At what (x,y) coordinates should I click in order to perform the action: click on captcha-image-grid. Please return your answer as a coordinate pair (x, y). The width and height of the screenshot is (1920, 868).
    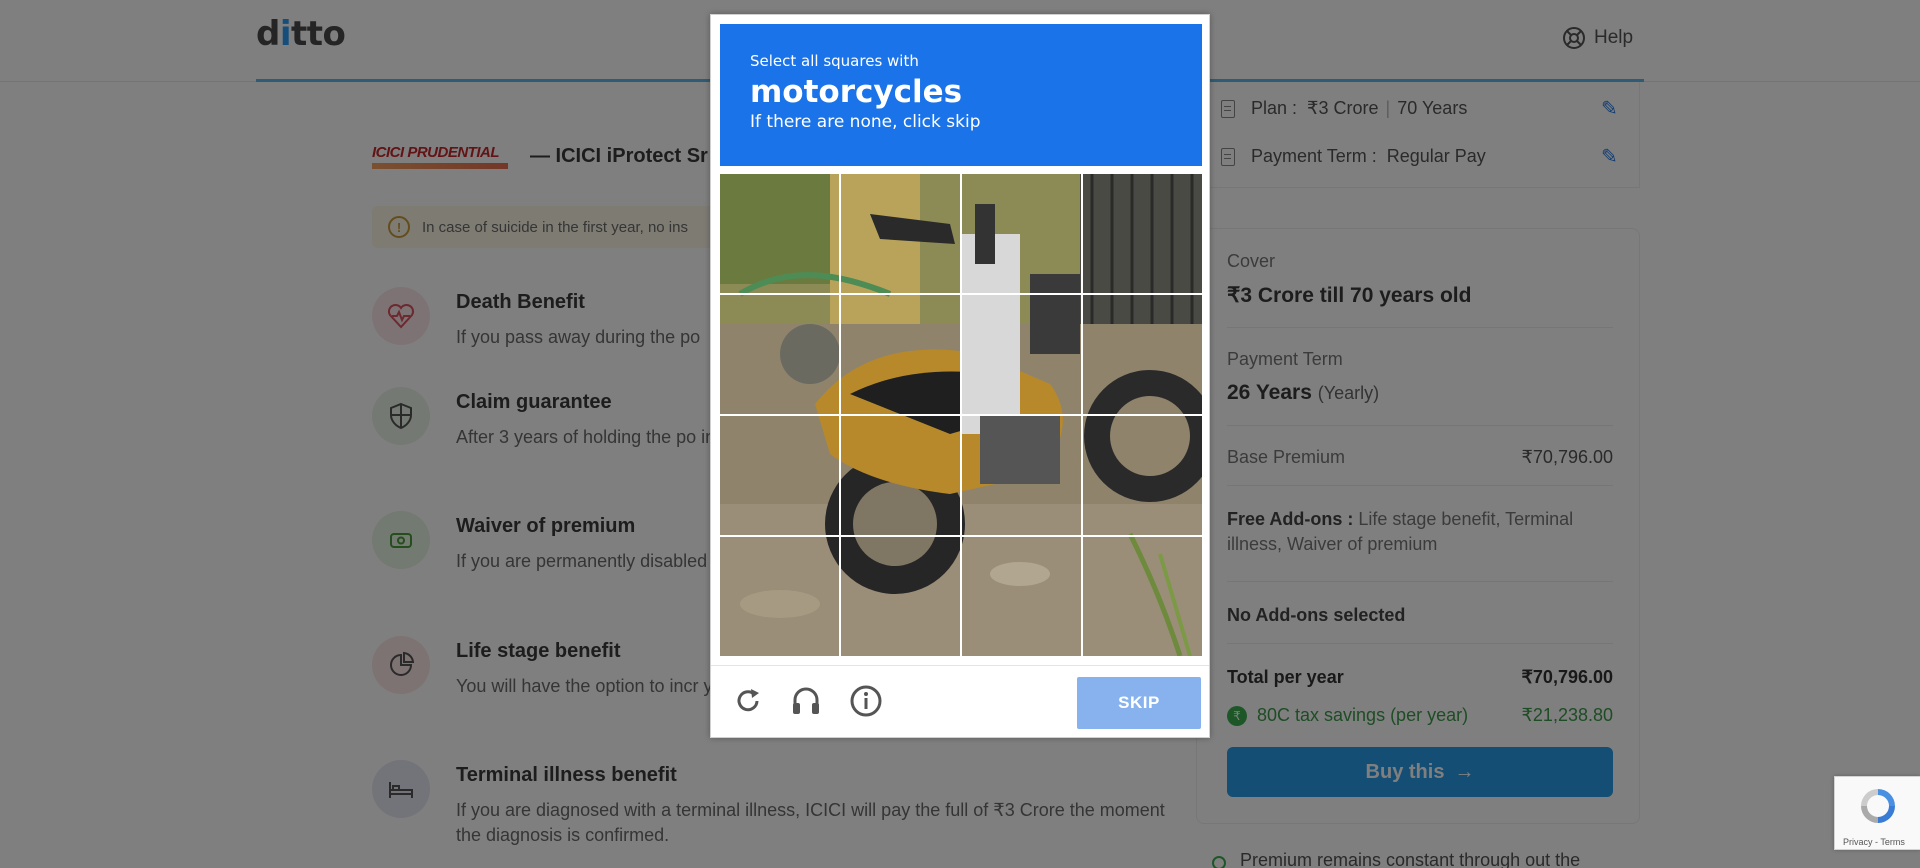
    Looking at the image, I should click on (961, 415).